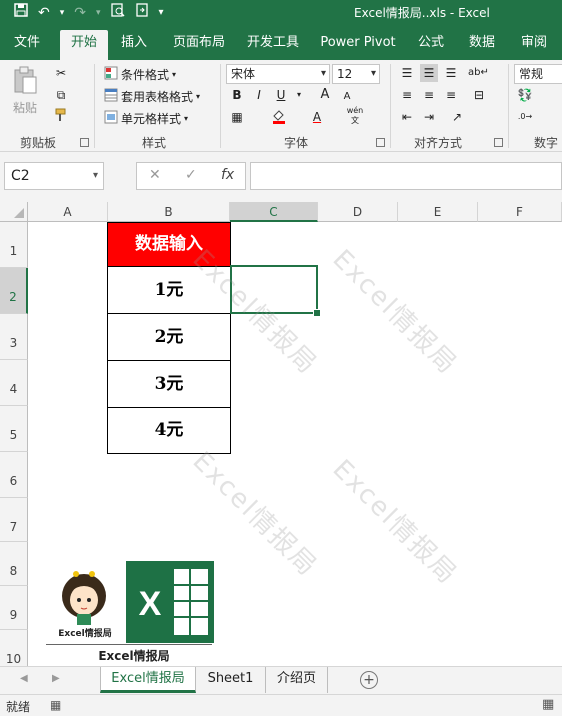  I want to click on format-as-table-label: 套用表格格式, so click(157, 97).